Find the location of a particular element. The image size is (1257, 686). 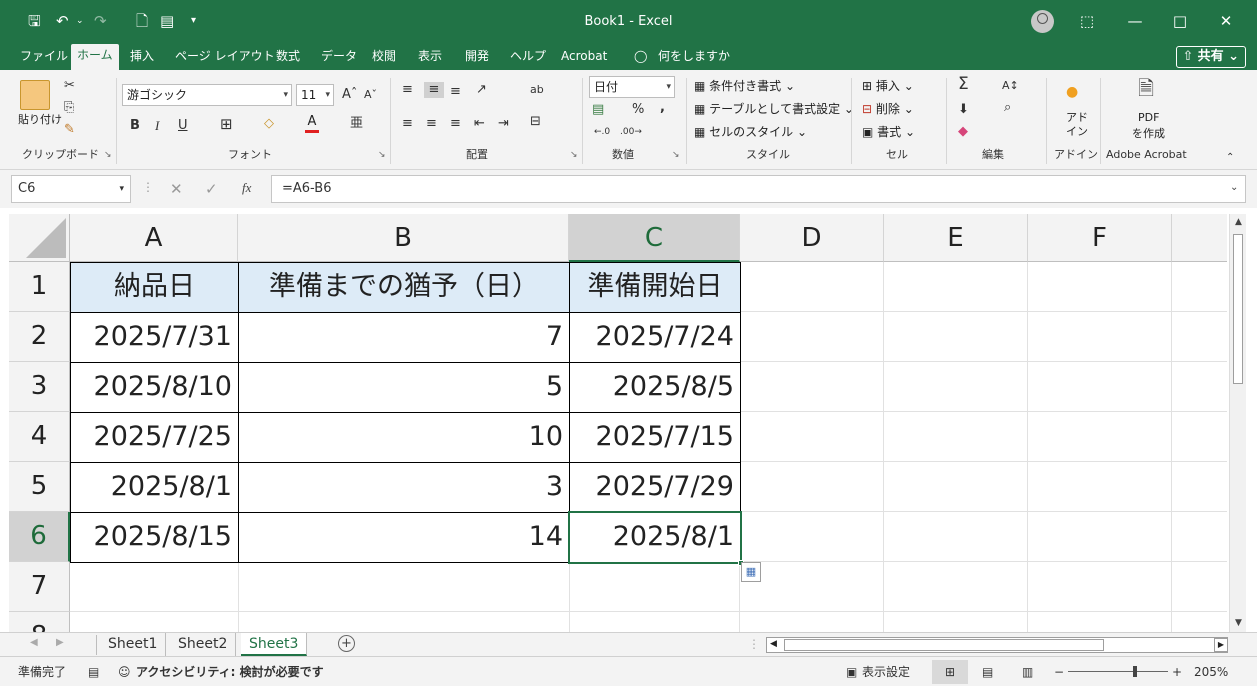

row-header-8: 8 is located at coordinates (39, 622).